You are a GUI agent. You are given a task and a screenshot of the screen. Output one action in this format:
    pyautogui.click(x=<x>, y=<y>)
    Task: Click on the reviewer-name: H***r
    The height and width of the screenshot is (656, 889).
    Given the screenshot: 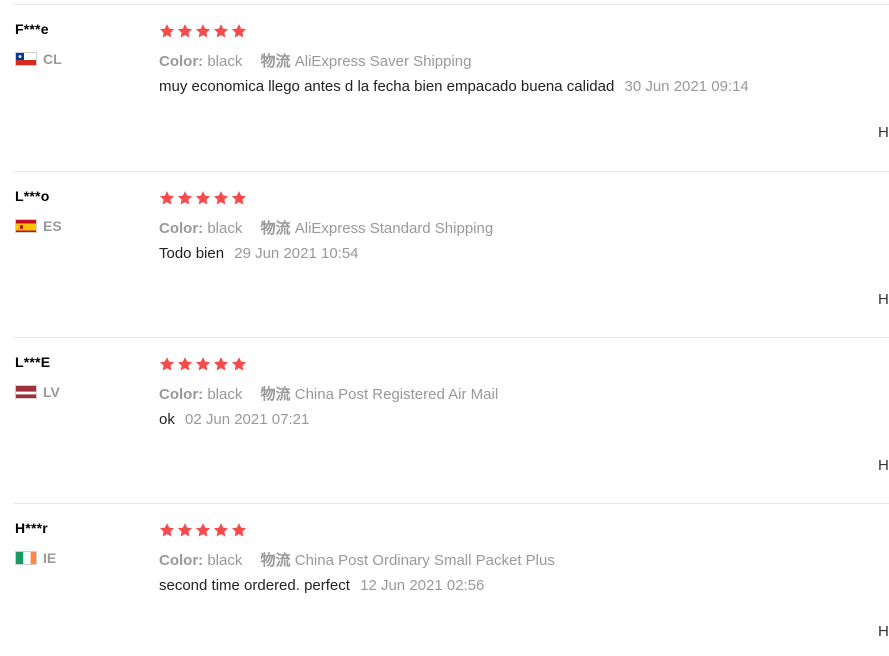 What is the action you would take?
    pyautogui.click(x=31, y=528)
    